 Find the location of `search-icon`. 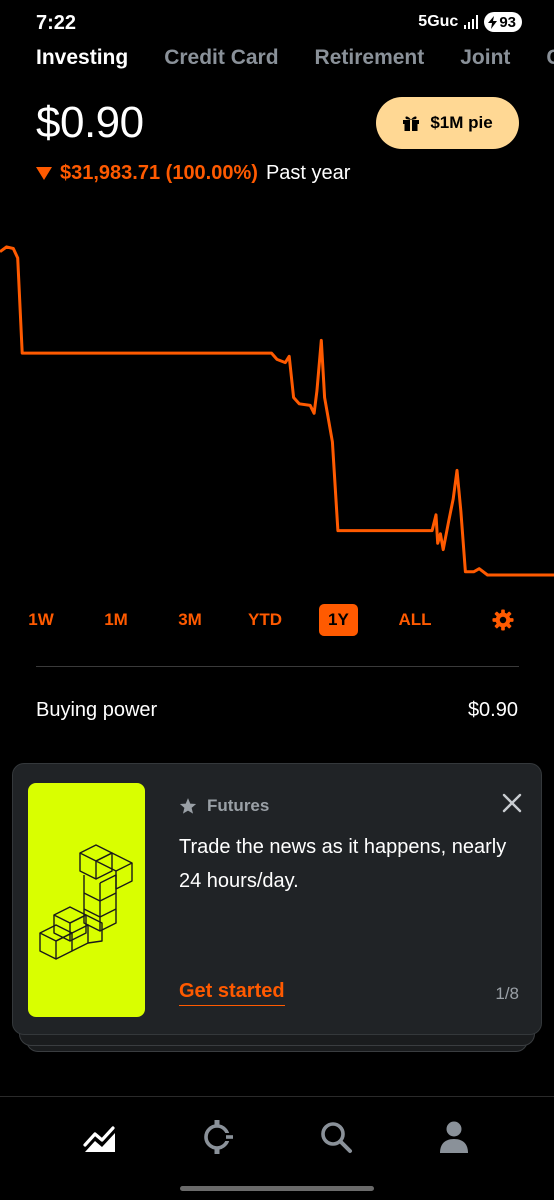

search-icon is located at coordinates (336, 1137).